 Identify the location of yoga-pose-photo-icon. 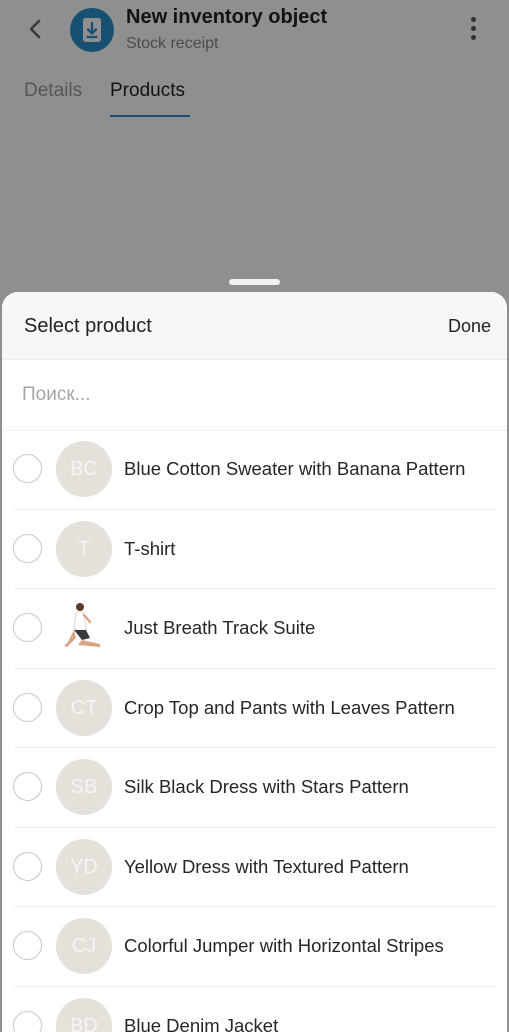
(84, 628).